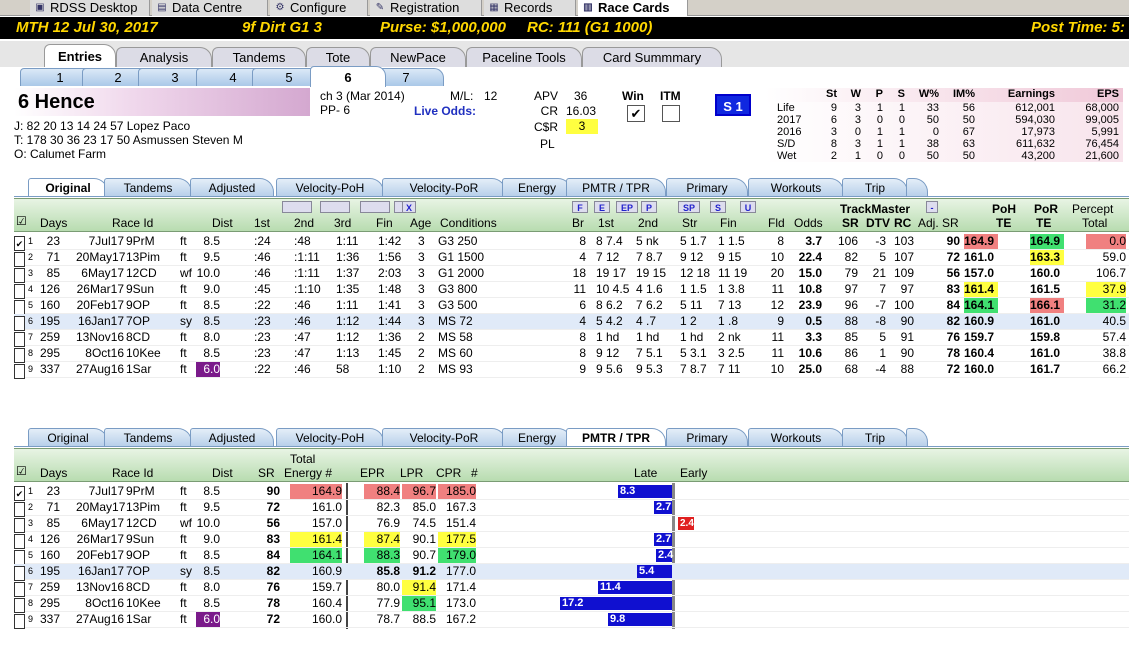 The image size is (1129, 672). Describe the element at coordinates (348, 76) in the screenshot. I see `runner-tab-6: 6` at that location.